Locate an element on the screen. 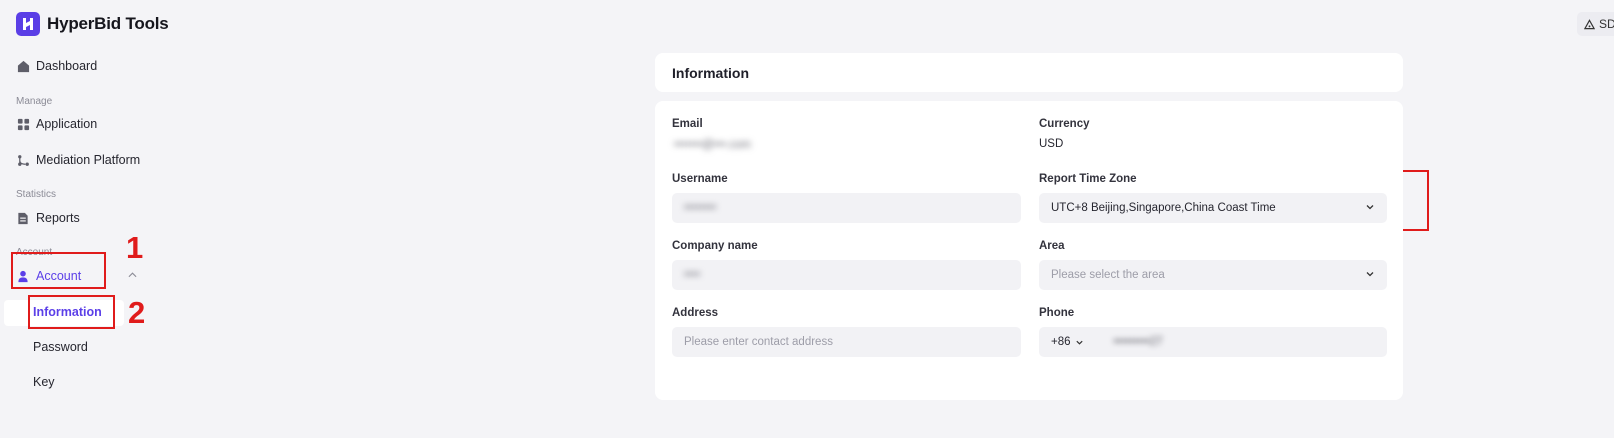  area-select: Please select the area is located at coordinates (1213, 275).